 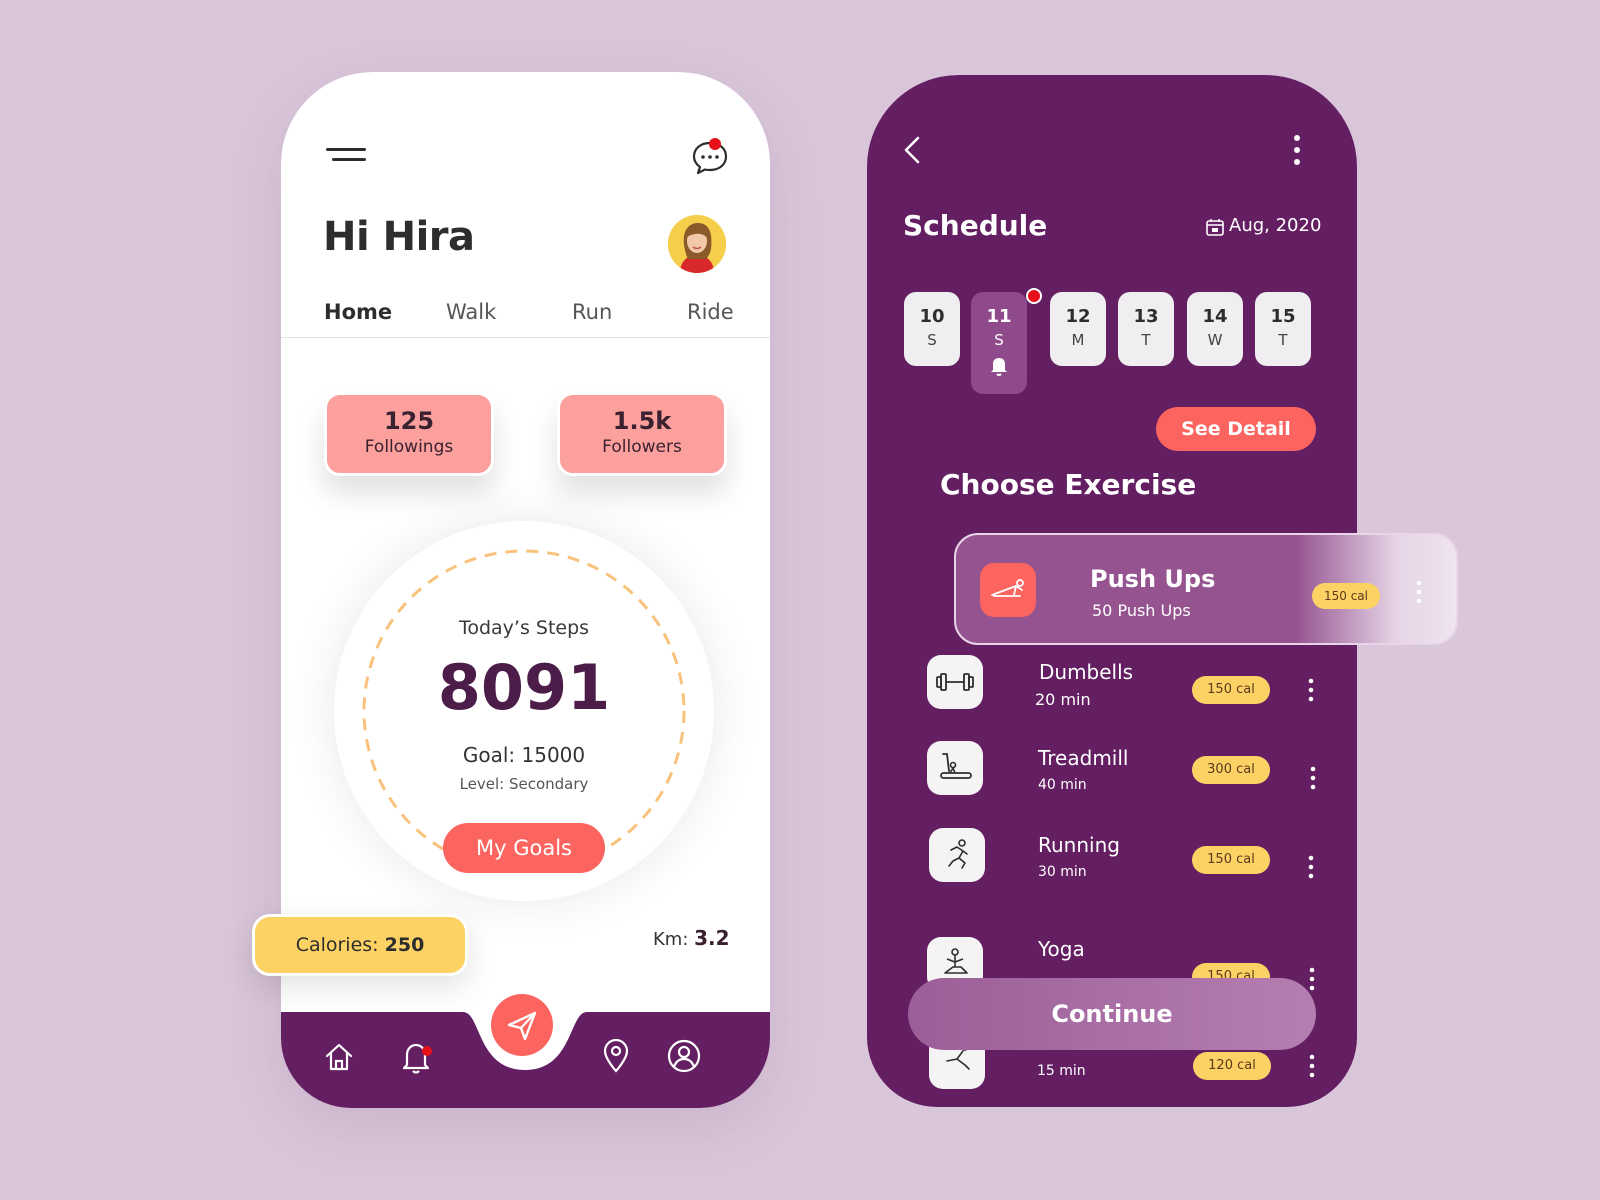 What do you see at coordinates (1275, 225) in the screenshot?
I see `month-label: Aug, 2020` at bounding box center [1275, 225].